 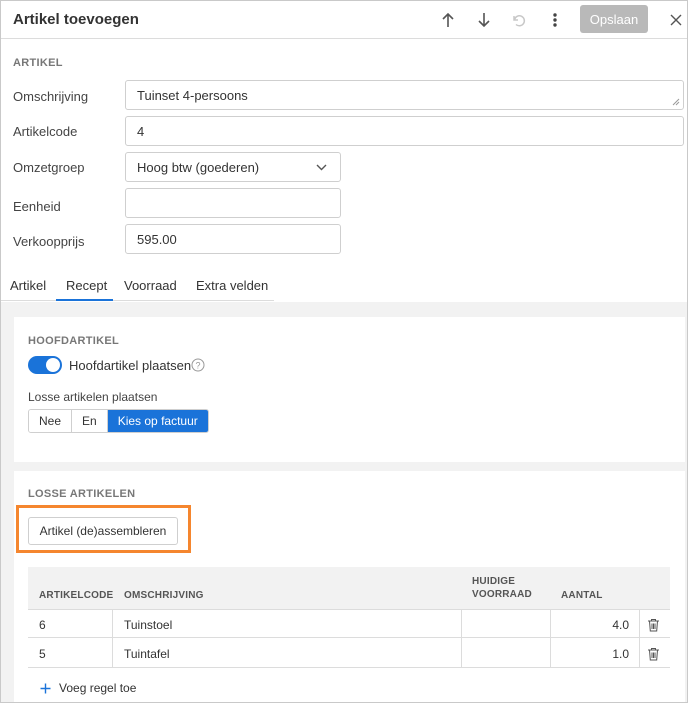 I want to click on verkoopprijs-value: 595.00, so click(x=157, y=239).